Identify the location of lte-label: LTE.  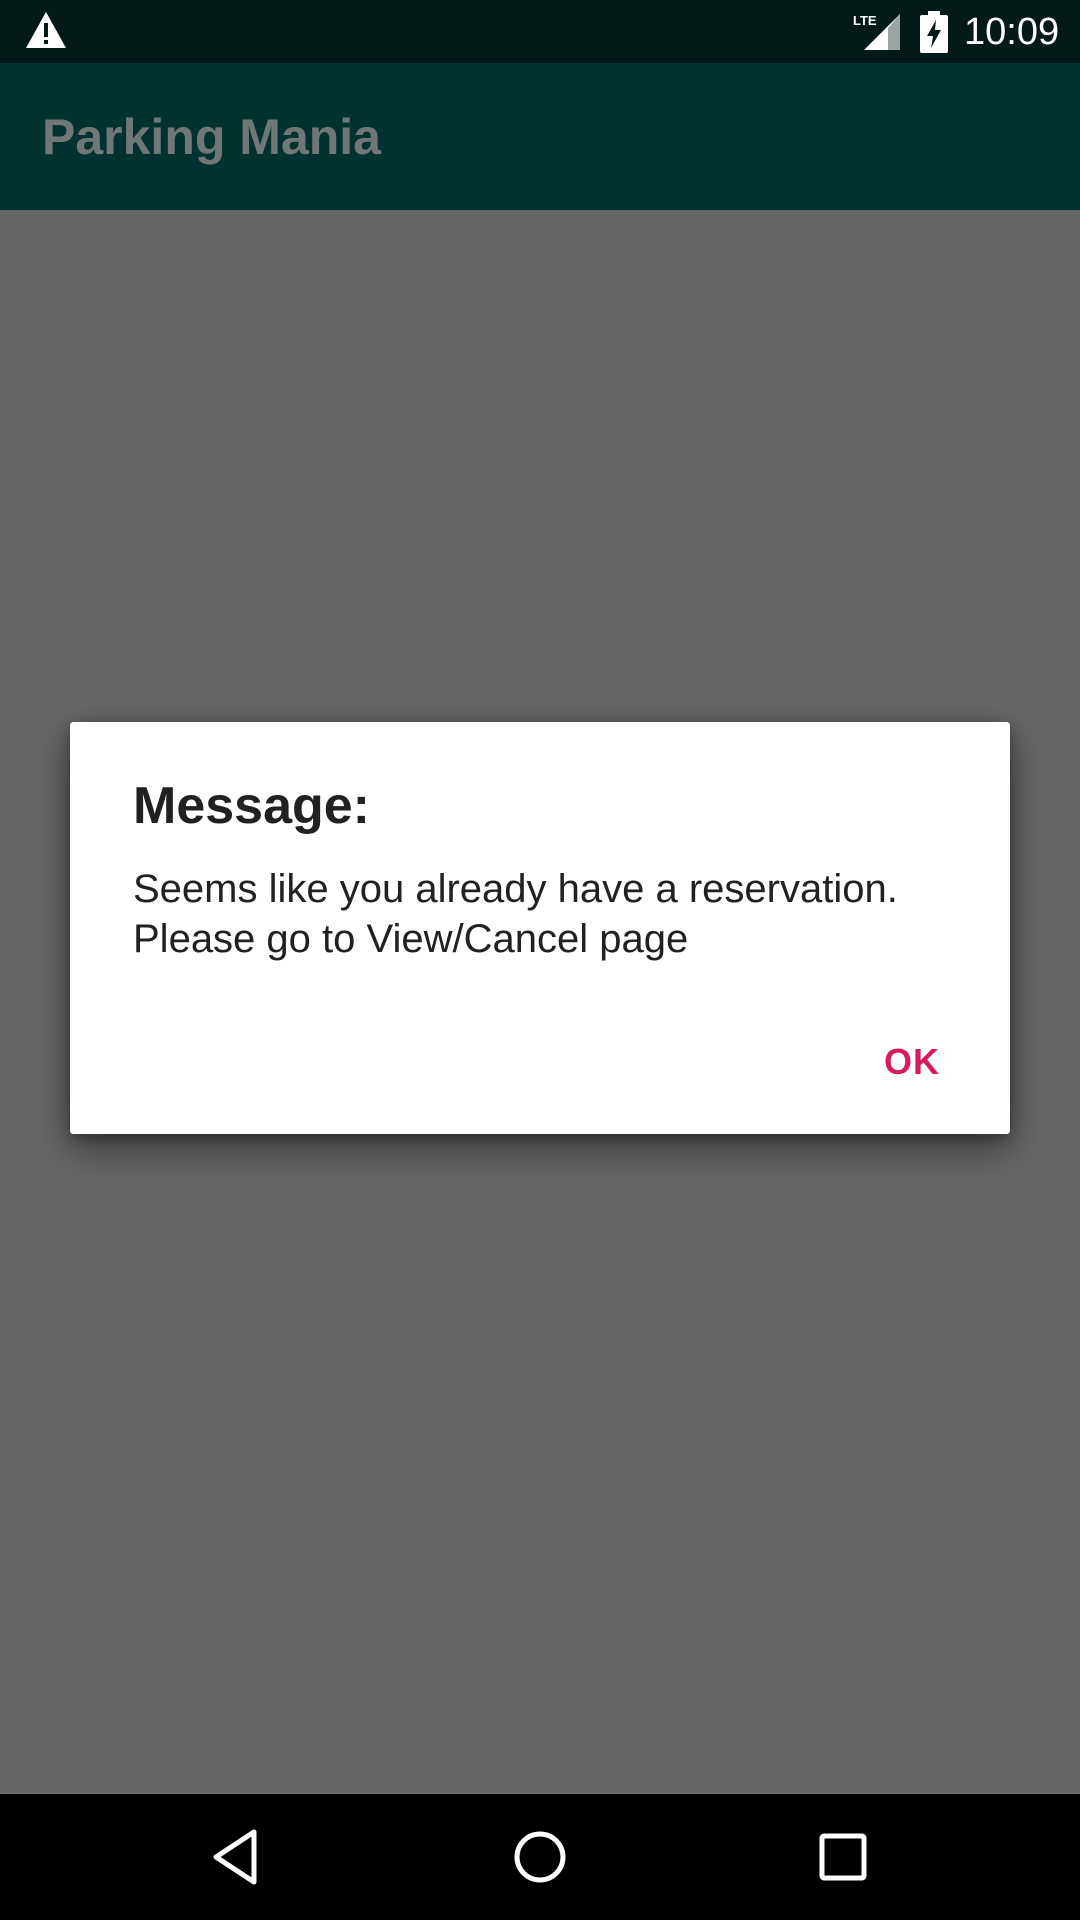
(865, 20).